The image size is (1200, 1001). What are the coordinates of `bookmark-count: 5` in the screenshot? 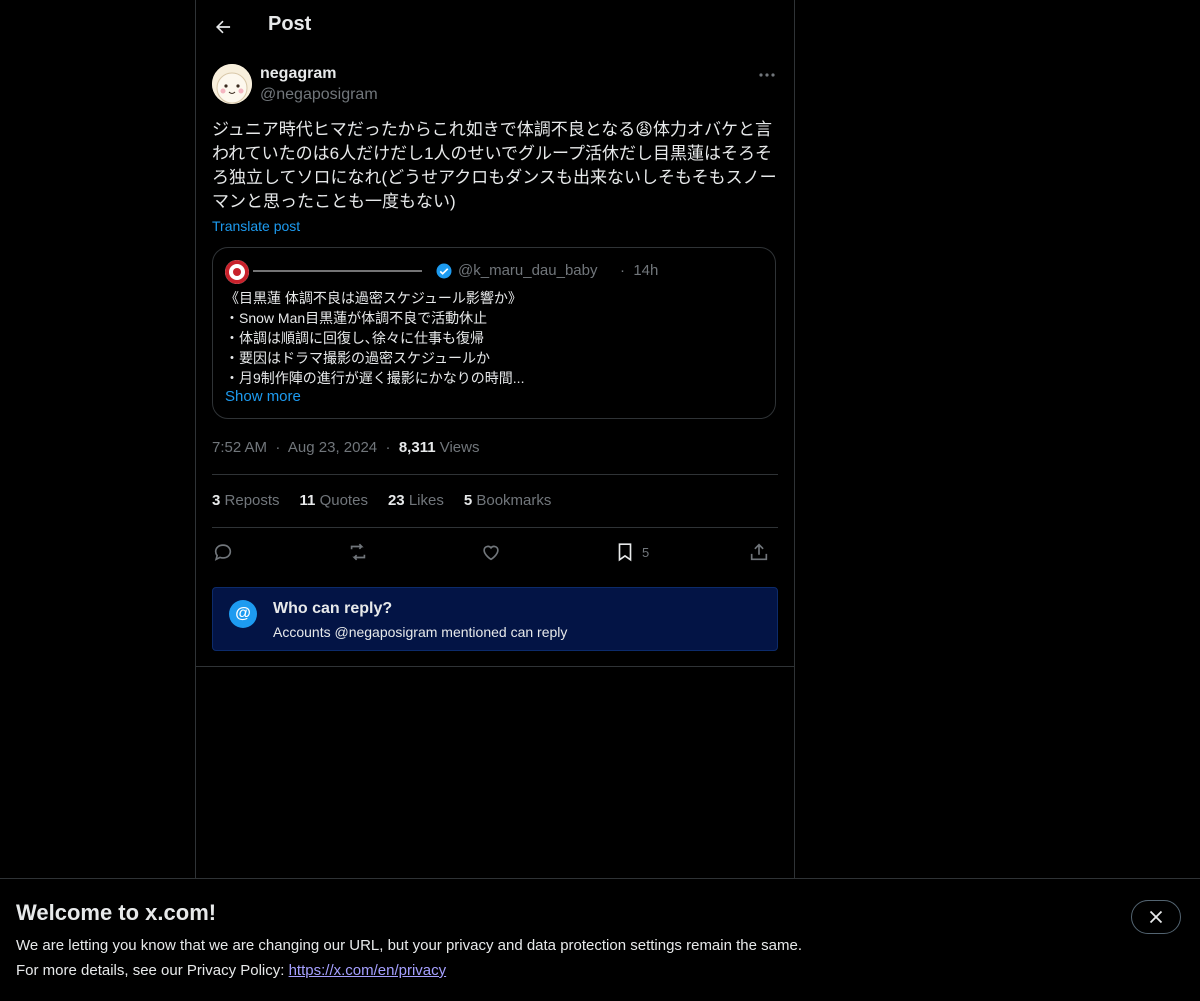 It's located at (646, 552).